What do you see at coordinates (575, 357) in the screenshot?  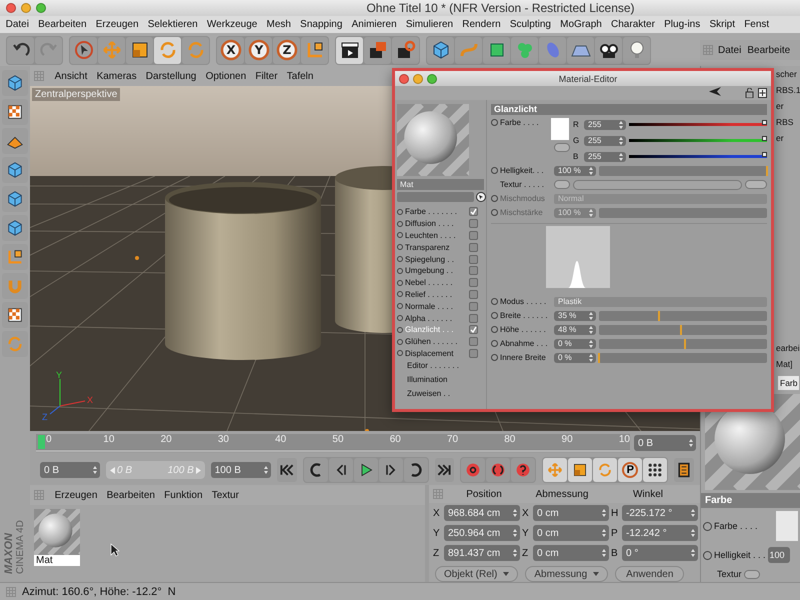 I see `value-field: 0 %` at bounding box center [575, 357].